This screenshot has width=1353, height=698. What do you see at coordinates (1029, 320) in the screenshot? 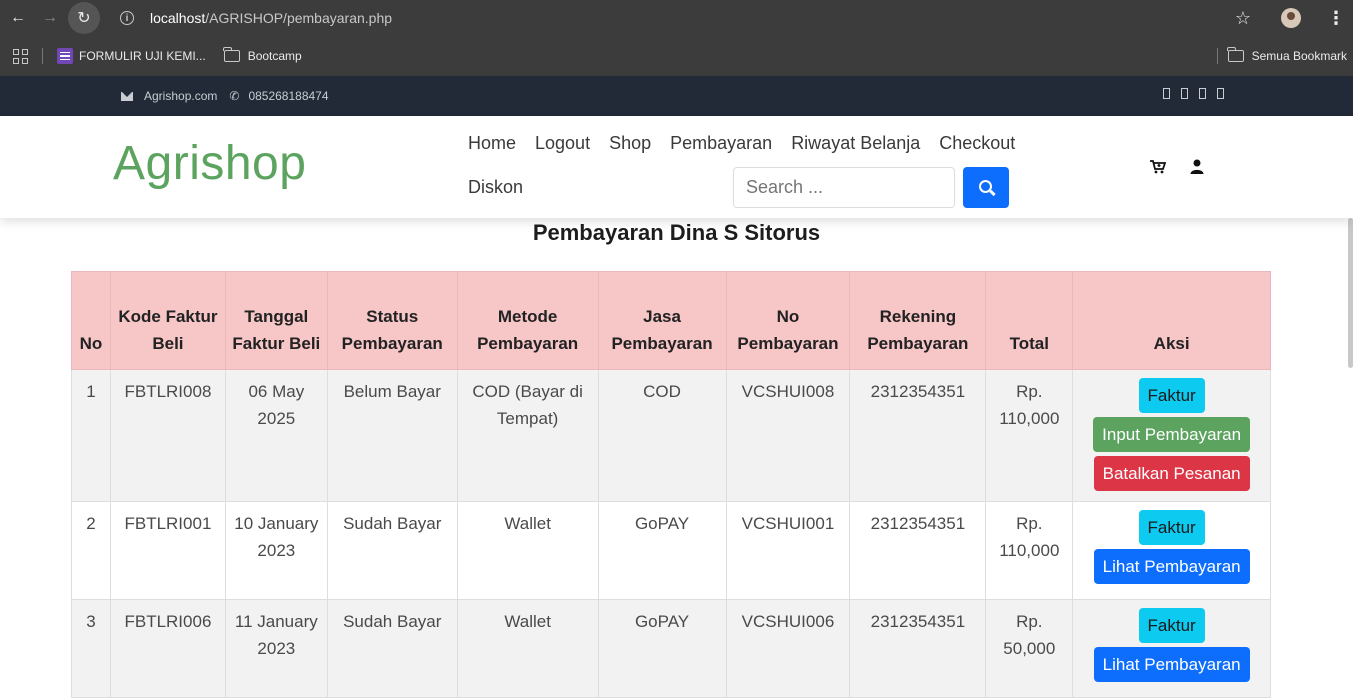
I see `col-header-total: Total` at bounding box center [1029, 320].